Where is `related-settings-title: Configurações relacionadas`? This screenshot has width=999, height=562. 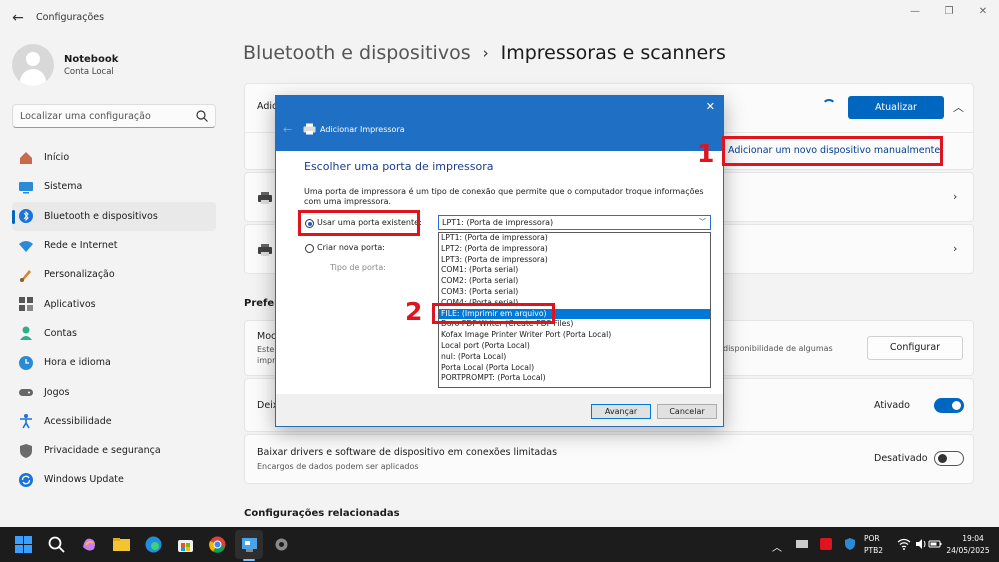 related-settings-title: Configurações relacionadas is located at coordinates (322, 513).